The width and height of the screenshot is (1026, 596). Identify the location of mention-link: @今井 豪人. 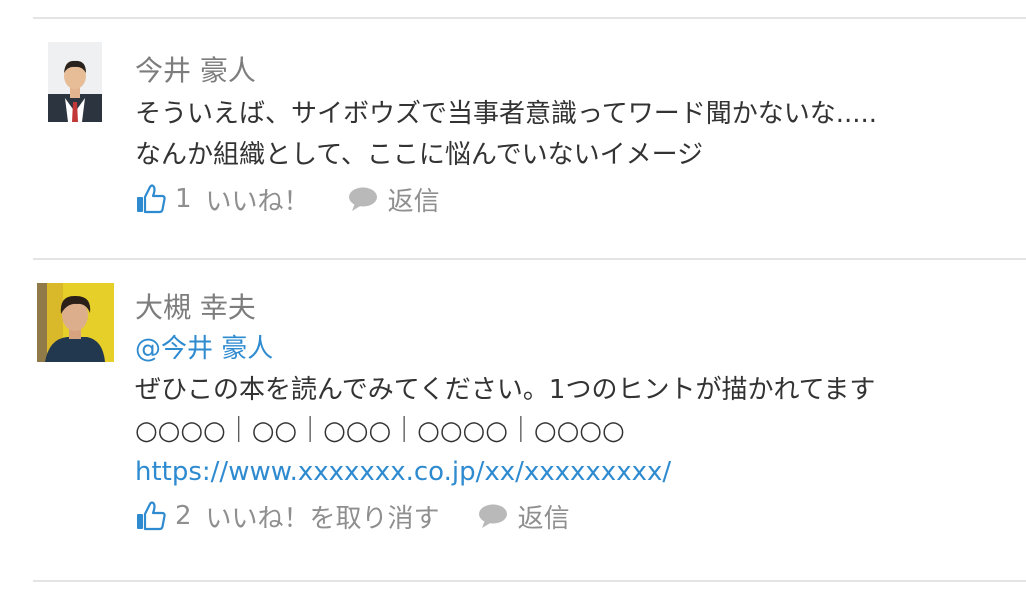
(580, 349).